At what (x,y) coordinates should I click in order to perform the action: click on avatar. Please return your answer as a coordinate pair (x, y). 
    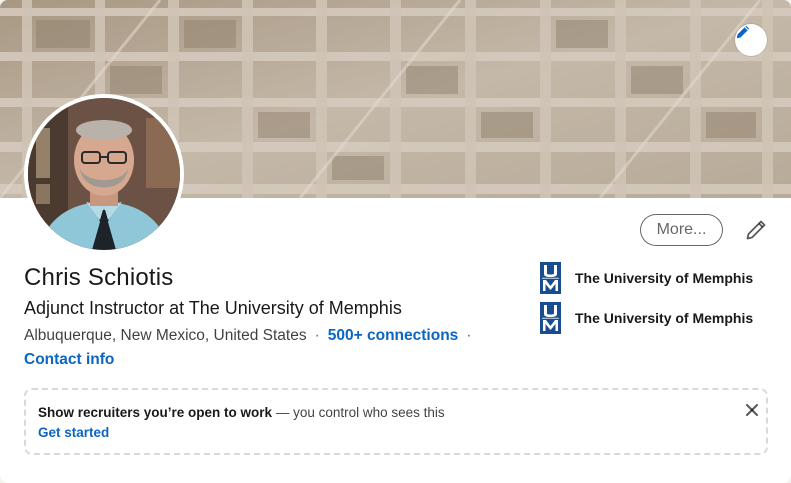
    Looking at the image, I should click on (104, 174).